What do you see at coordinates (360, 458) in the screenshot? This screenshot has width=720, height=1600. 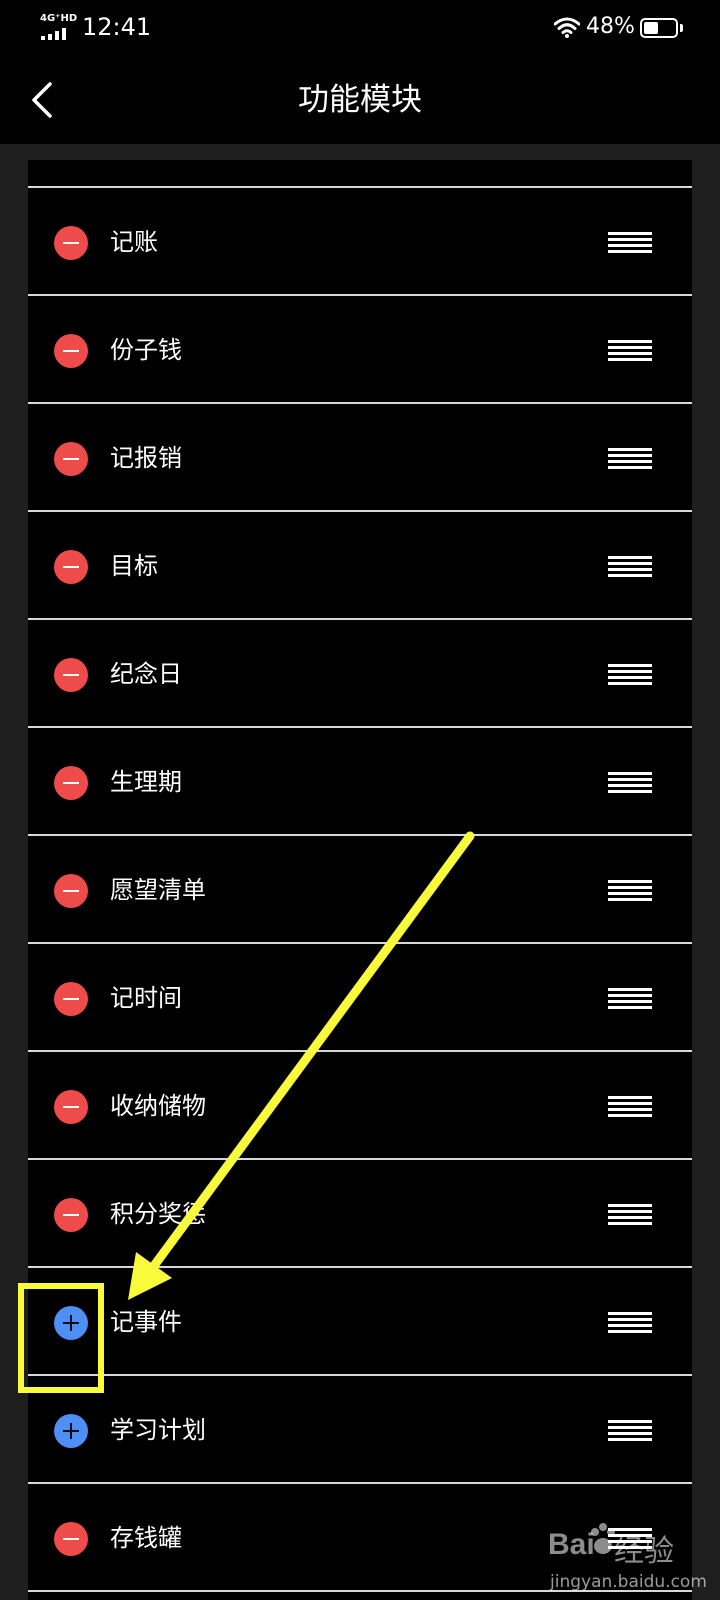 I see `module-row: 记报销` at bounding box center [360, 458].